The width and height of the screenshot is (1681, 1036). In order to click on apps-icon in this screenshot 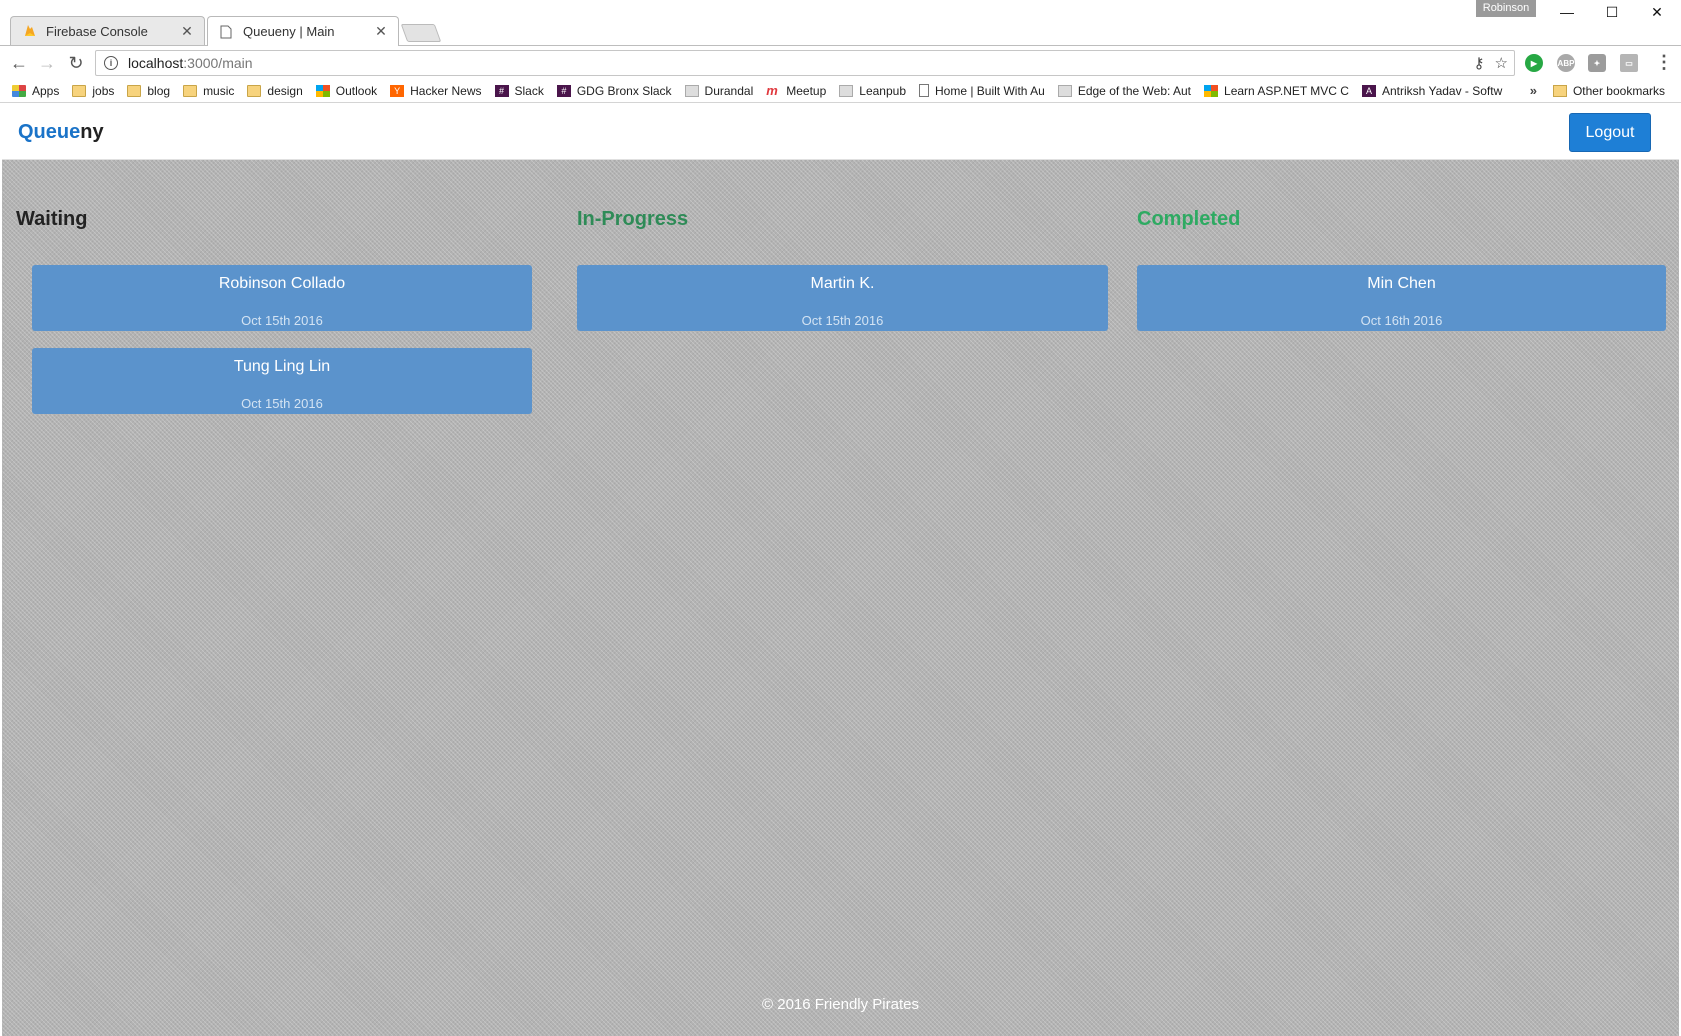, I will do `click(19, 90)`.